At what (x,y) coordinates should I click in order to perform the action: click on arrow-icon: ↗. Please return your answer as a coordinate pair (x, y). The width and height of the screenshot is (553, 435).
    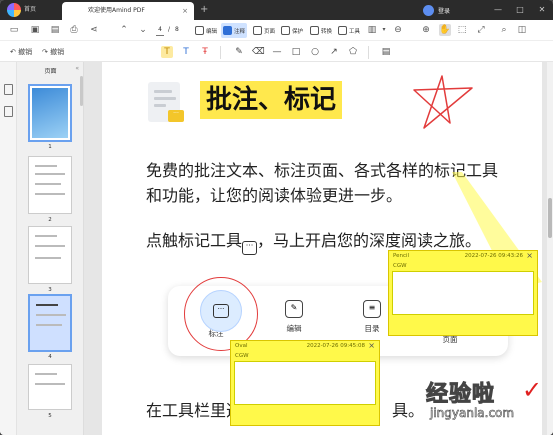
    Looking at the image, I should click on (334, 52).